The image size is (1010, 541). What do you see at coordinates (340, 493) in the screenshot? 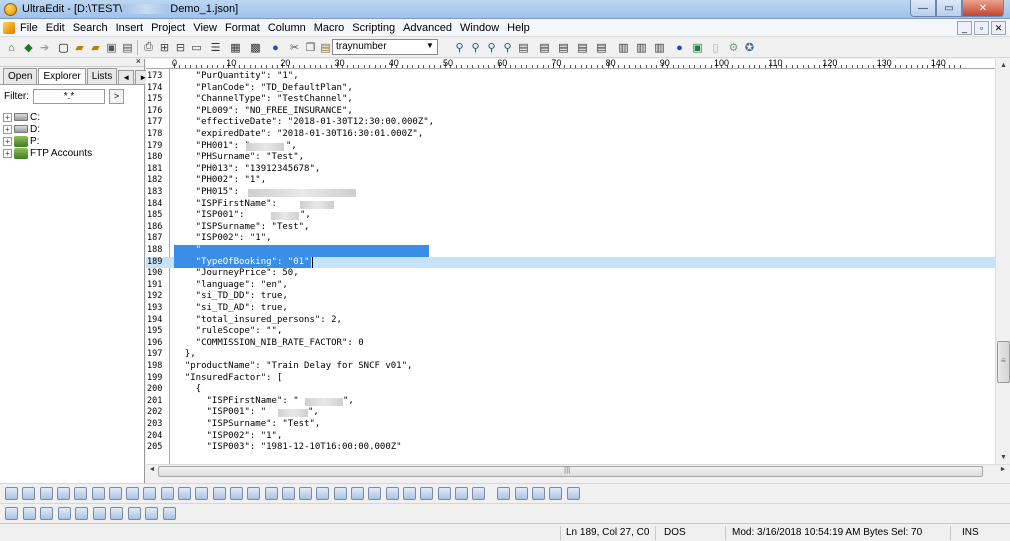
I see `check-icon` at bounding box center [340, 493].